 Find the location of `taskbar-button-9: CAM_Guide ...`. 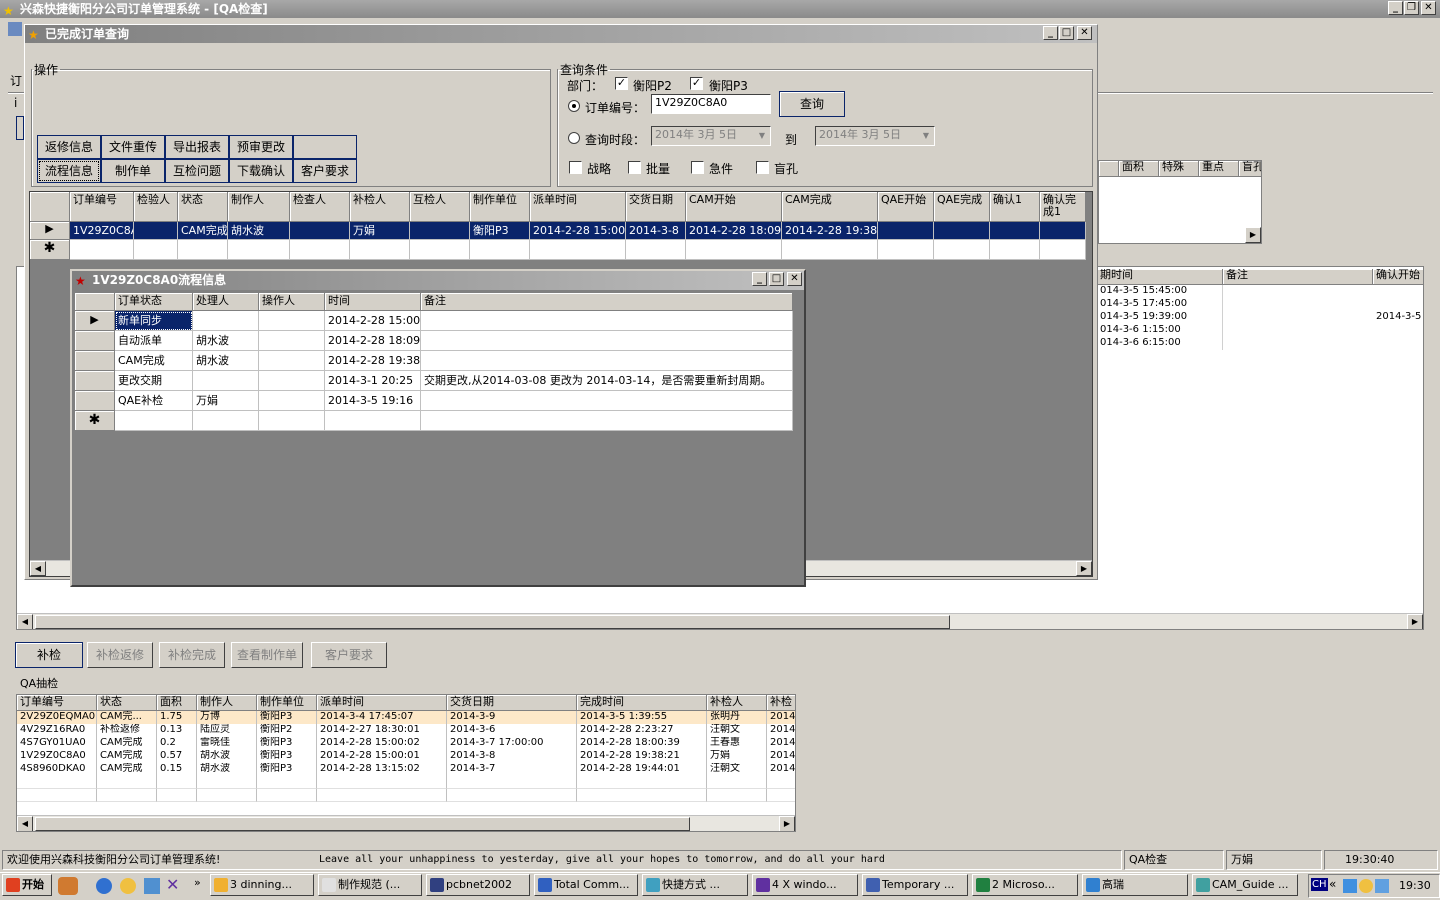

taskbar-button-9: CAM_Guide ... is located at coordinates (1245, 885).